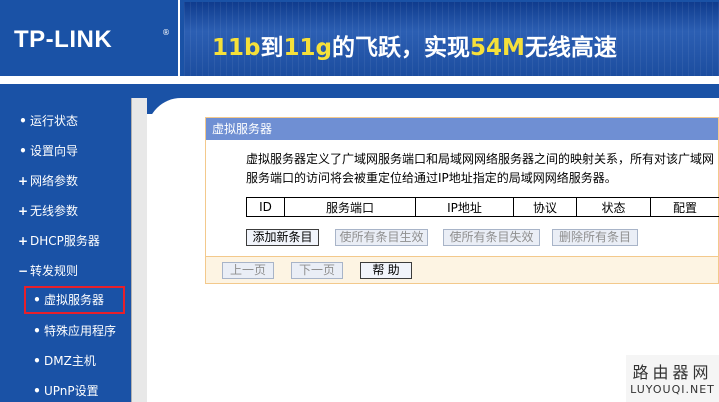 The width and height of the screenshot is (719, 402). What do you see at coordinates (54, 151) in the screenshot?
I see `sidebar-item-label: 设置向导` at bounding box center [54, 151].